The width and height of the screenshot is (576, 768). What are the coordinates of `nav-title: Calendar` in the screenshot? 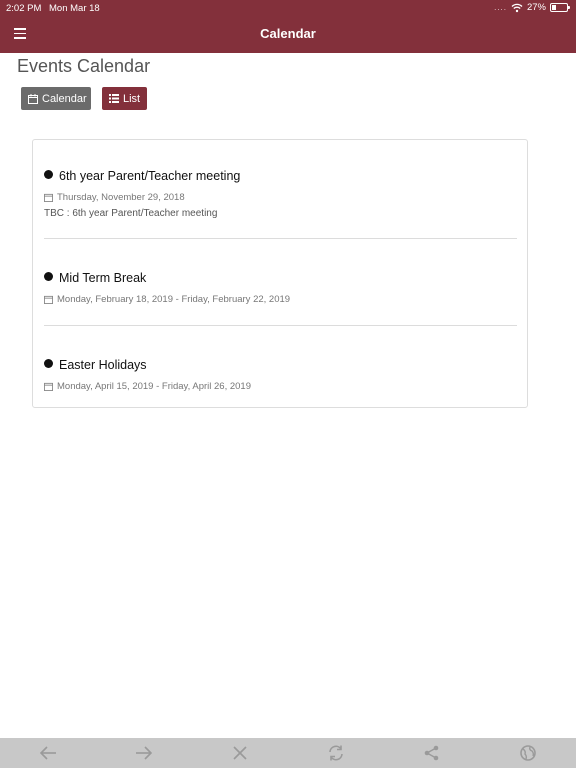 It's located at (288, 33).